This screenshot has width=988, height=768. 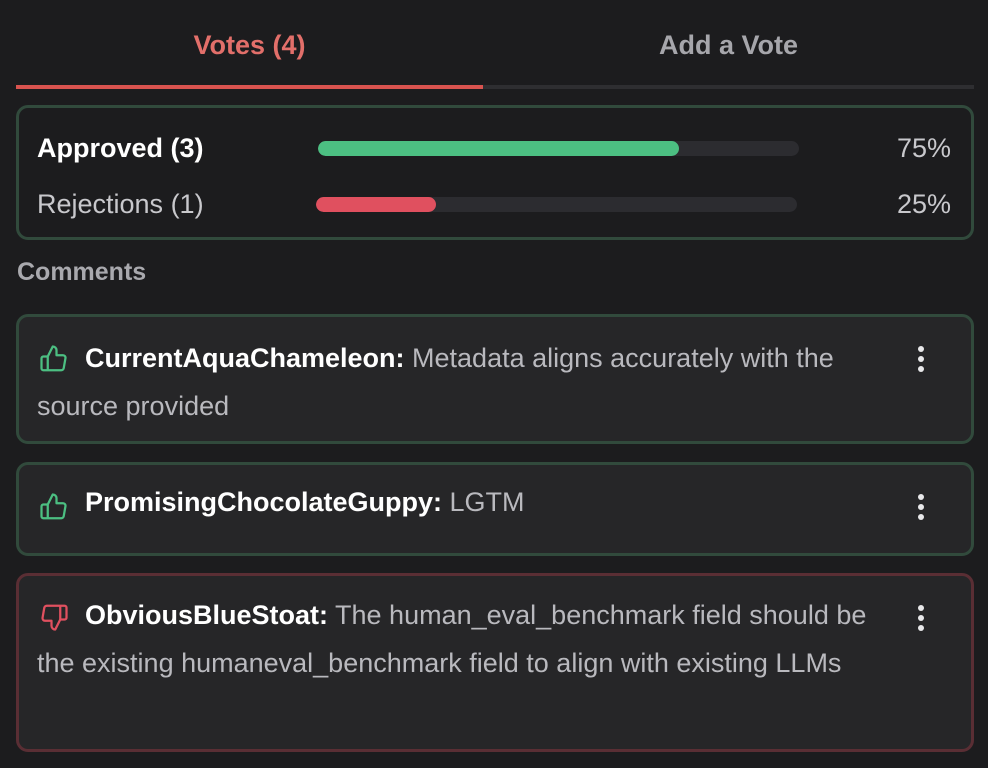 I want to click on rejected-progress-fill, so click(x=376, y=204).